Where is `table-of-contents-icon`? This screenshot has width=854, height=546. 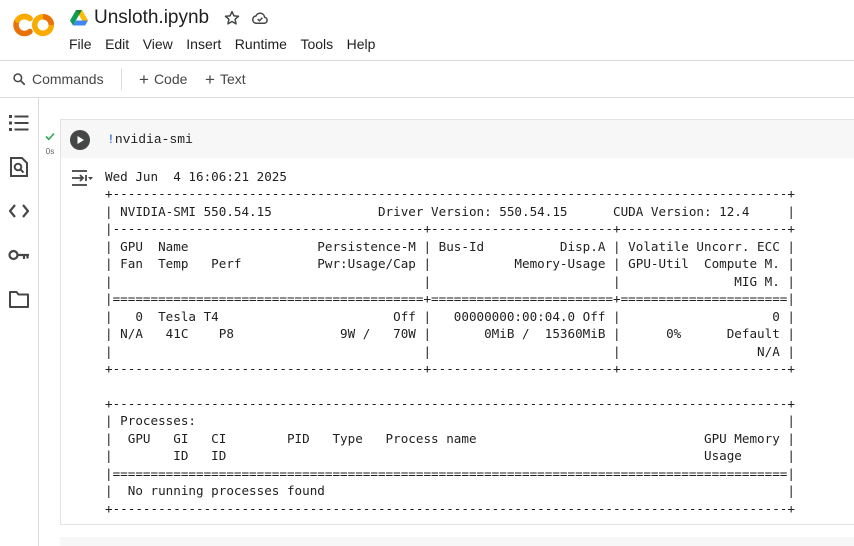 table-of-contents-icon is located at coordinates (19, 123).